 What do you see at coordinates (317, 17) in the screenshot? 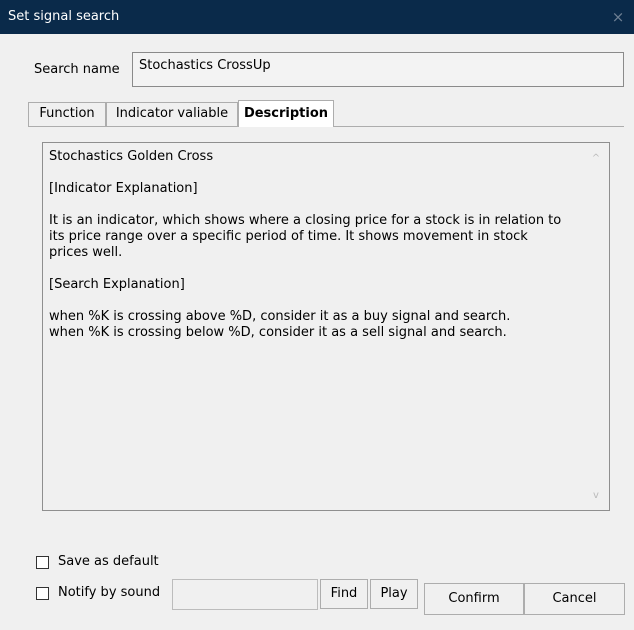
I see `title-bar: Set signal search ×` at bounding box center [317, 17].